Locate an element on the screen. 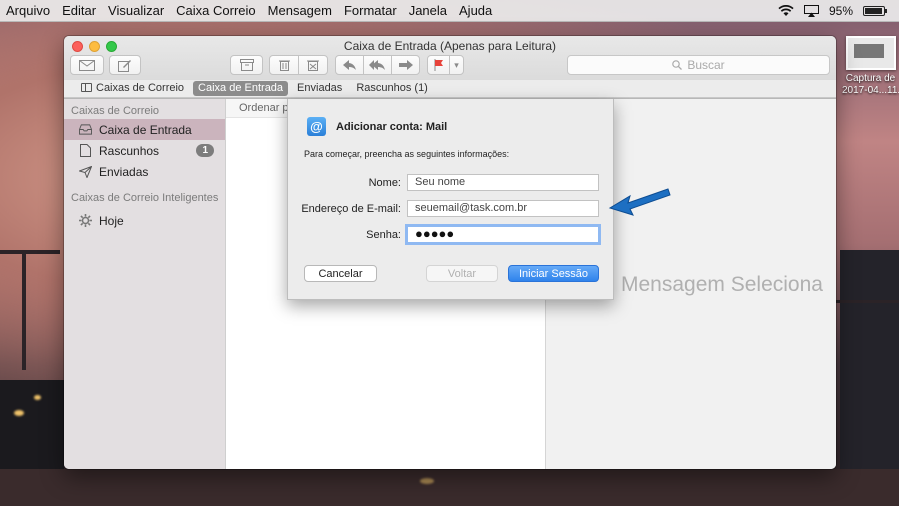 This screenshot has width=899, height=506. inbox-icon is located at coordinates (85, 129).